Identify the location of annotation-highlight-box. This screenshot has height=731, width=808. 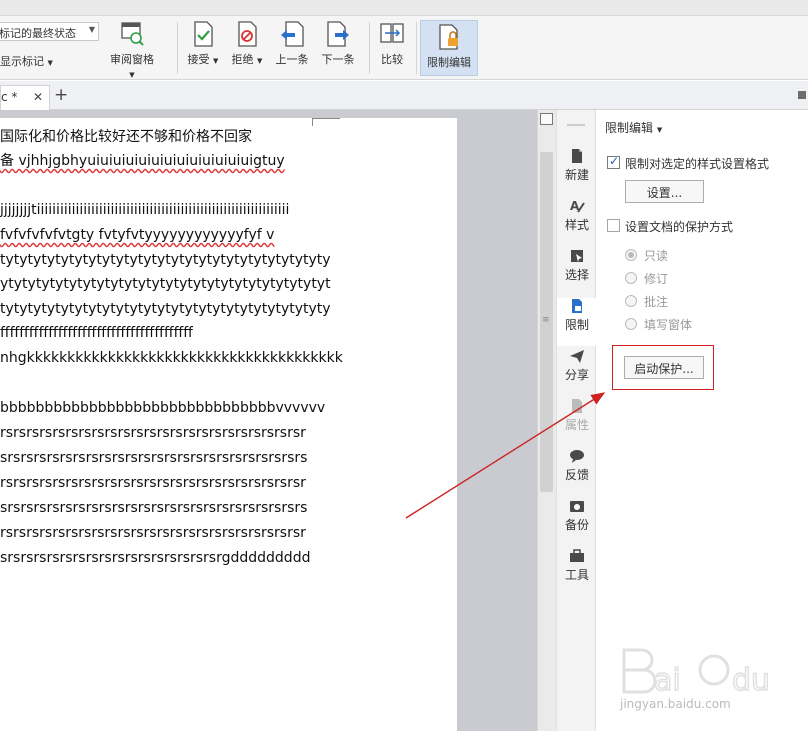
(663, 367).